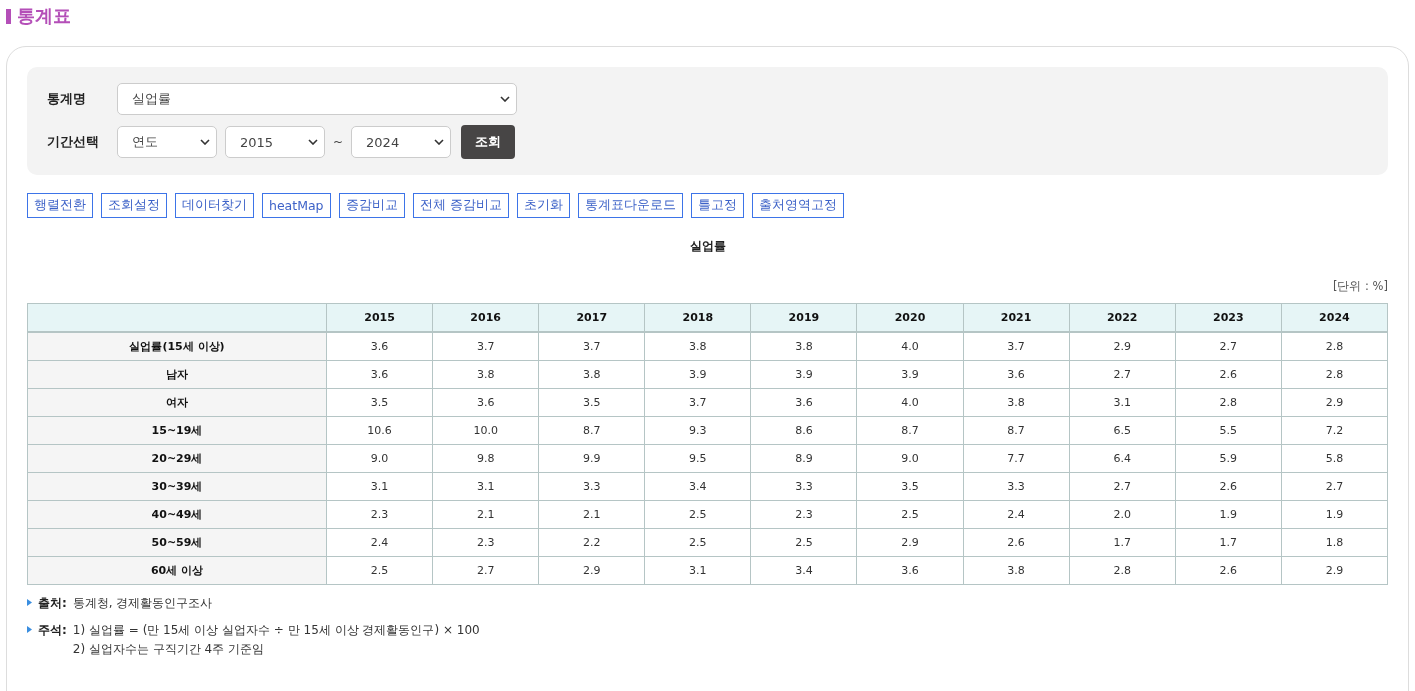  I want to click on table-cell: 1.8, so click(1334, 542).